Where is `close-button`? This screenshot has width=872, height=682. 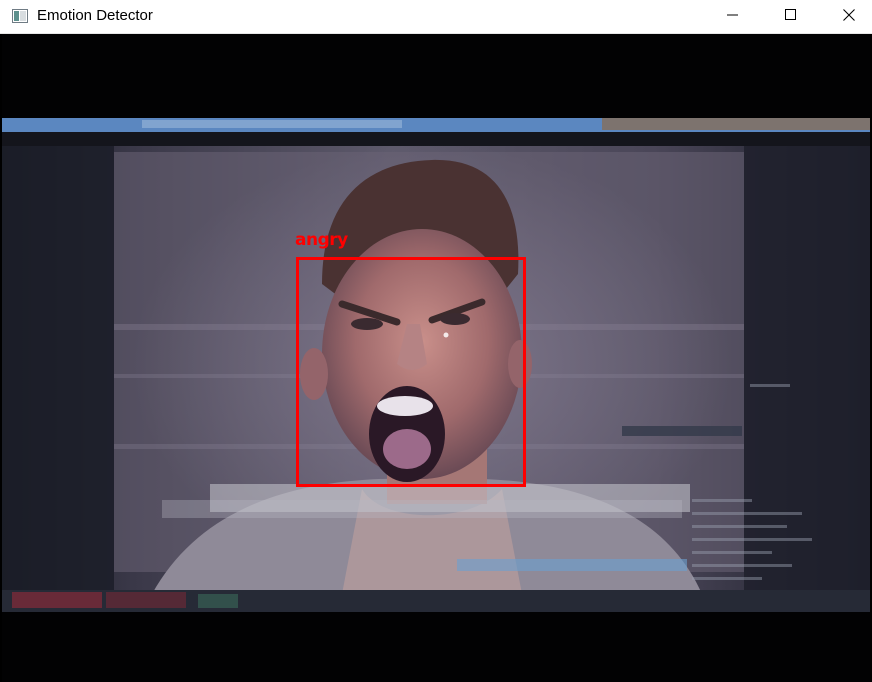
close-button is located at coordinates (846, 16).